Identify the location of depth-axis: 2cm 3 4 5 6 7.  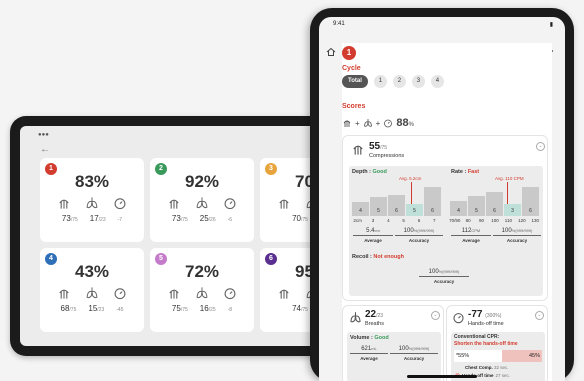
(396, 220).